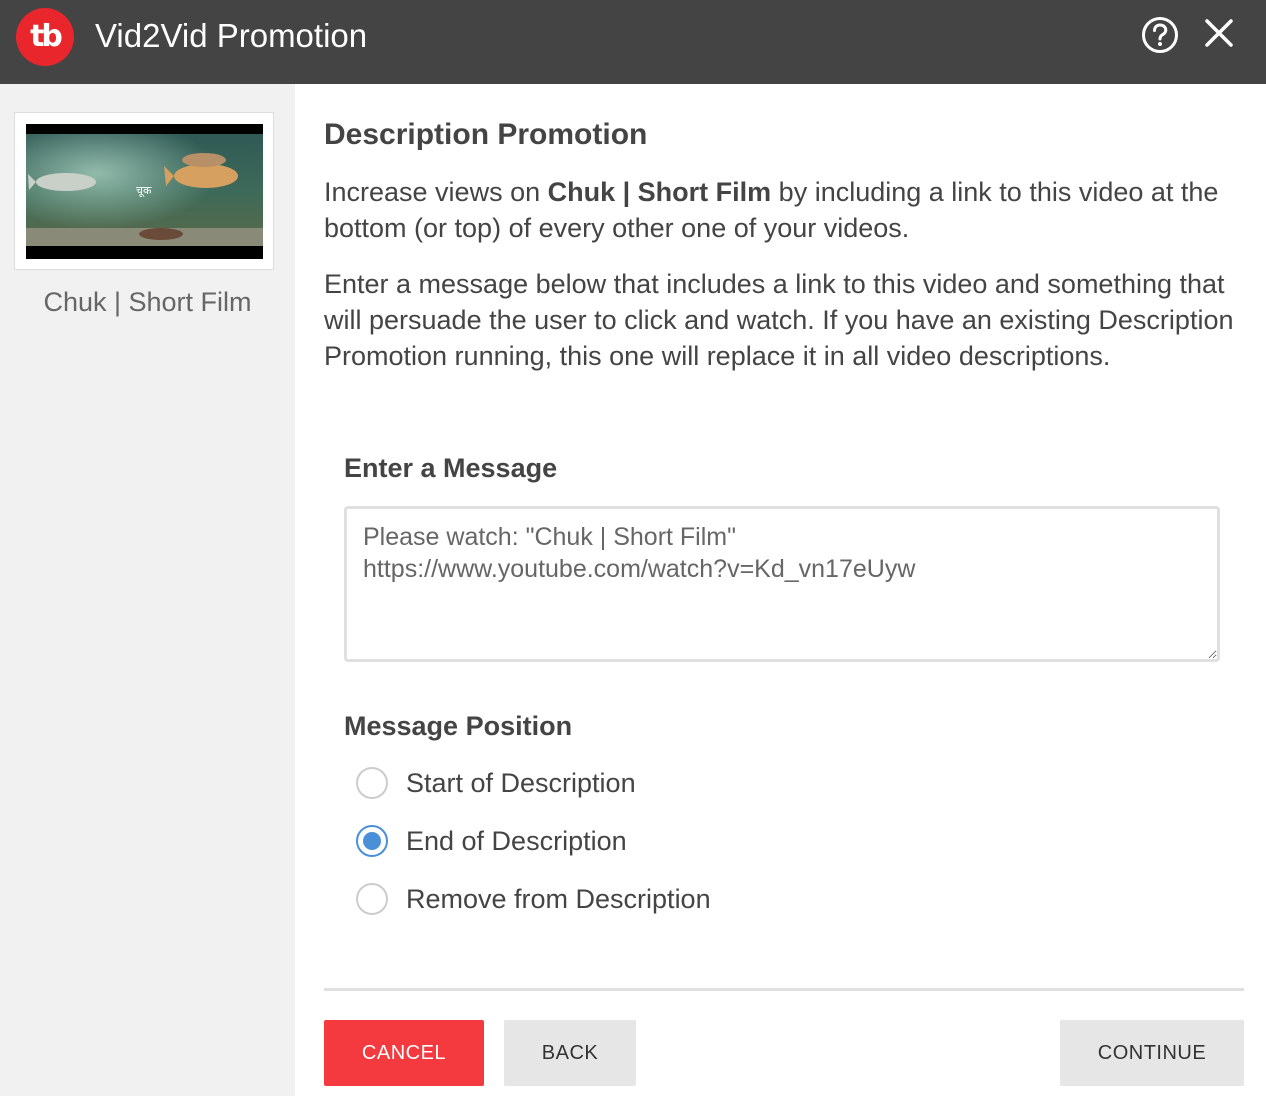 Image resolution: width=1266 pixels, height=1096 pixels. I want to click on video-thumbnail: चूक, so click(144, 191).